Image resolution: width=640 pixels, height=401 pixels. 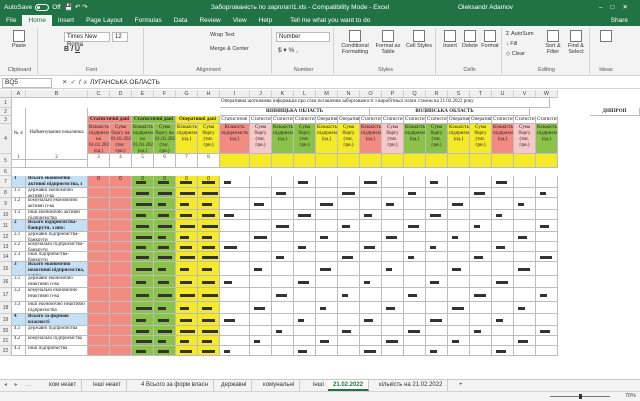 I want to click on merge-center-button: Merge & Center, so click(x=229, y=49).